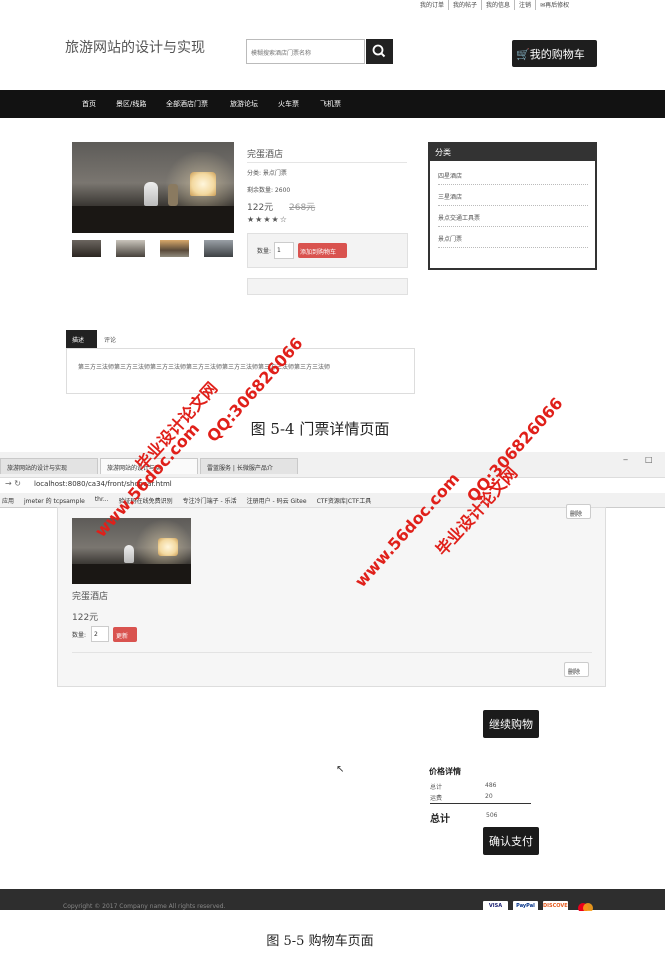 Image resolution: width=665 pixels, height=954 pixels. I want to click on subtotal-value: 486, so click(491, 785).